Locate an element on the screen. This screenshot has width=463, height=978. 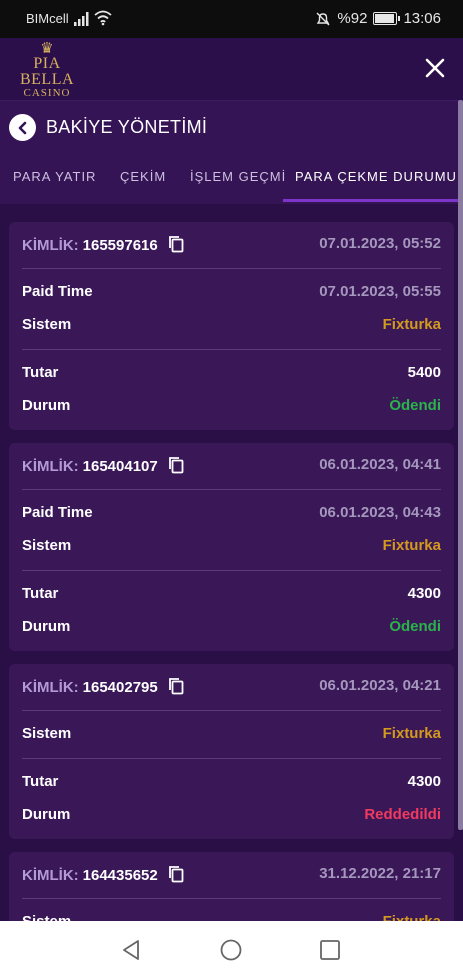
app-header: ♛ PIA BELLA CASINO is located at coordinates (231, 69).